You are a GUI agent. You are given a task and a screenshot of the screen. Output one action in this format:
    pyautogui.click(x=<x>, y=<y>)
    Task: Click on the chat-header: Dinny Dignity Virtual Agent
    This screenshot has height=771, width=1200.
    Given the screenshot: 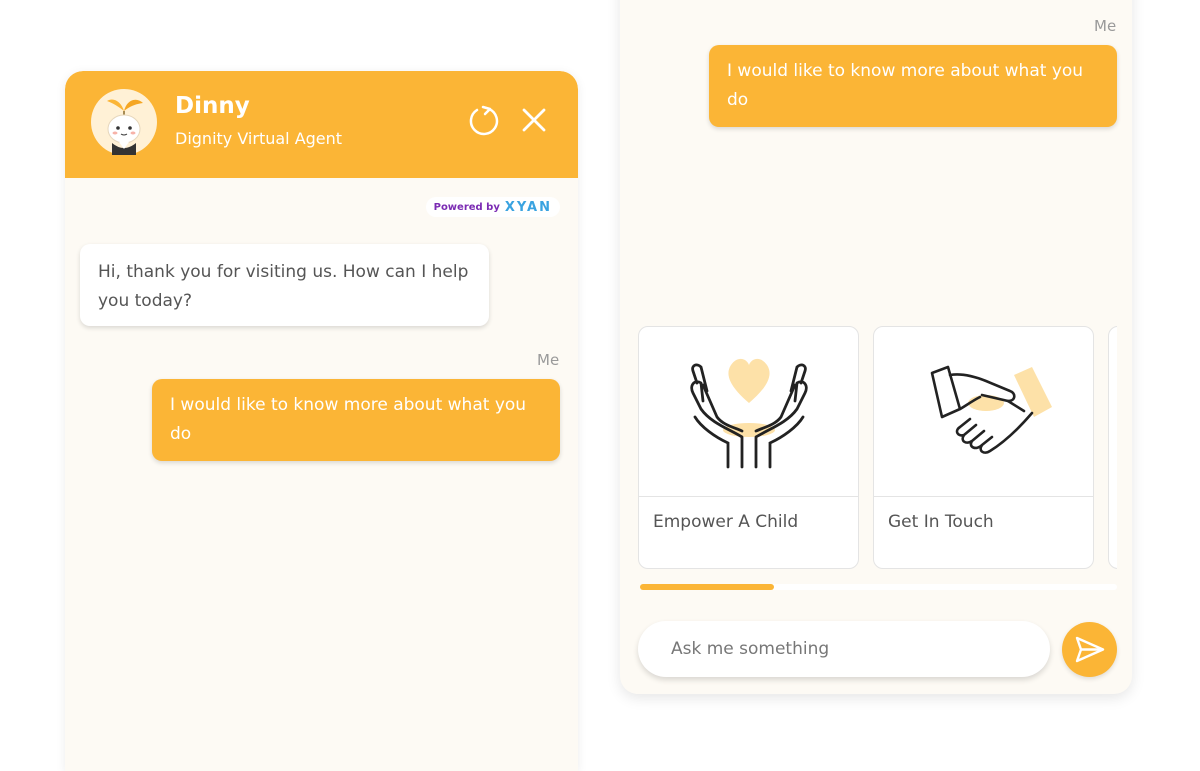 What is the action you would take?
    pyautogui.click(x=321, y=124)
    